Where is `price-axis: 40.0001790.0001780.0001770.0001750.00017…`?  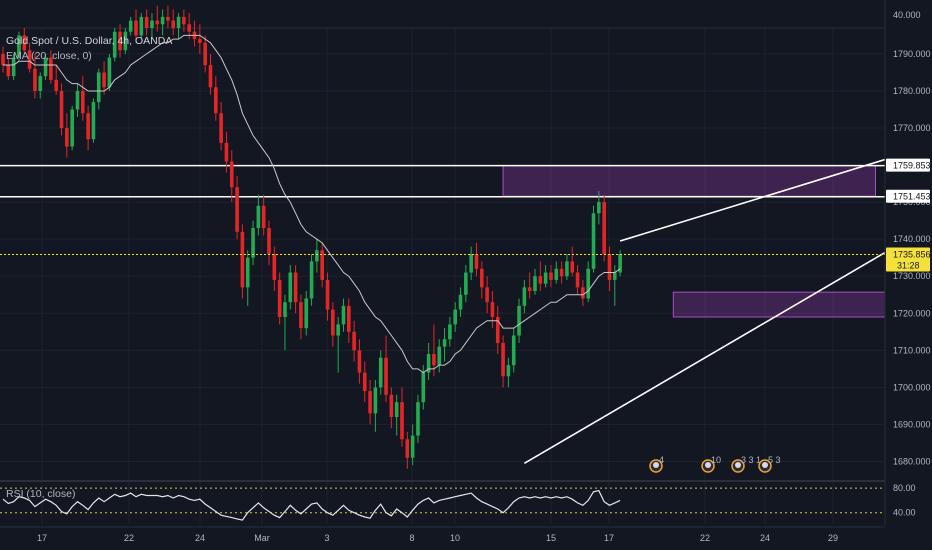
price-axis: 40.0001790.0001780.0001770.0001750.00017… is located at coordinates (908, 275).